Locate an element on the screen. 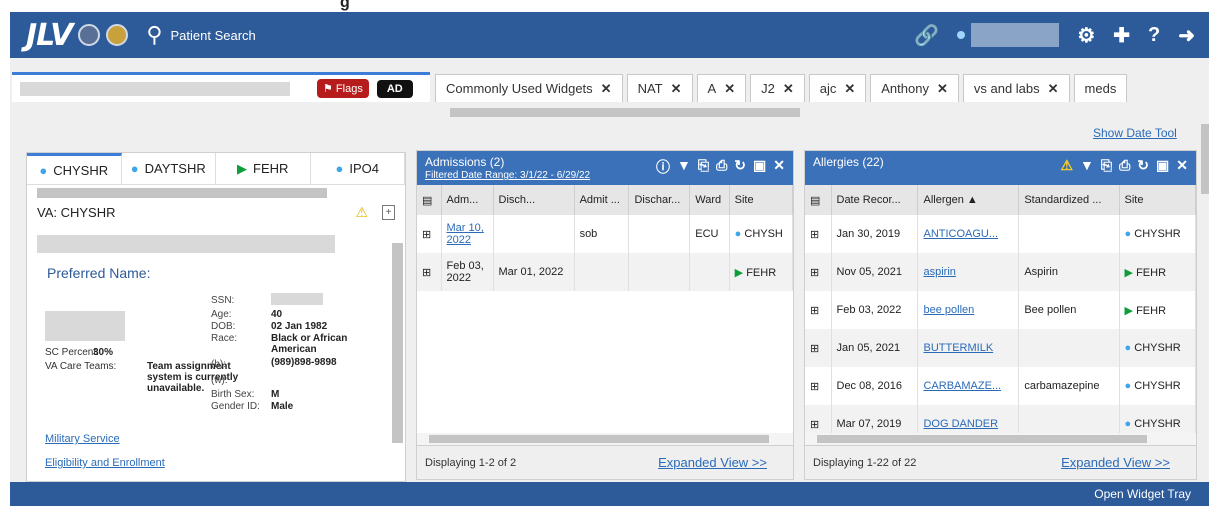 The height and width of the screenshot is (506, 1209). table-row: ⊞ Mar 10, 2022 sob ECU ● CHYSH is located at coordinates (605, 234).